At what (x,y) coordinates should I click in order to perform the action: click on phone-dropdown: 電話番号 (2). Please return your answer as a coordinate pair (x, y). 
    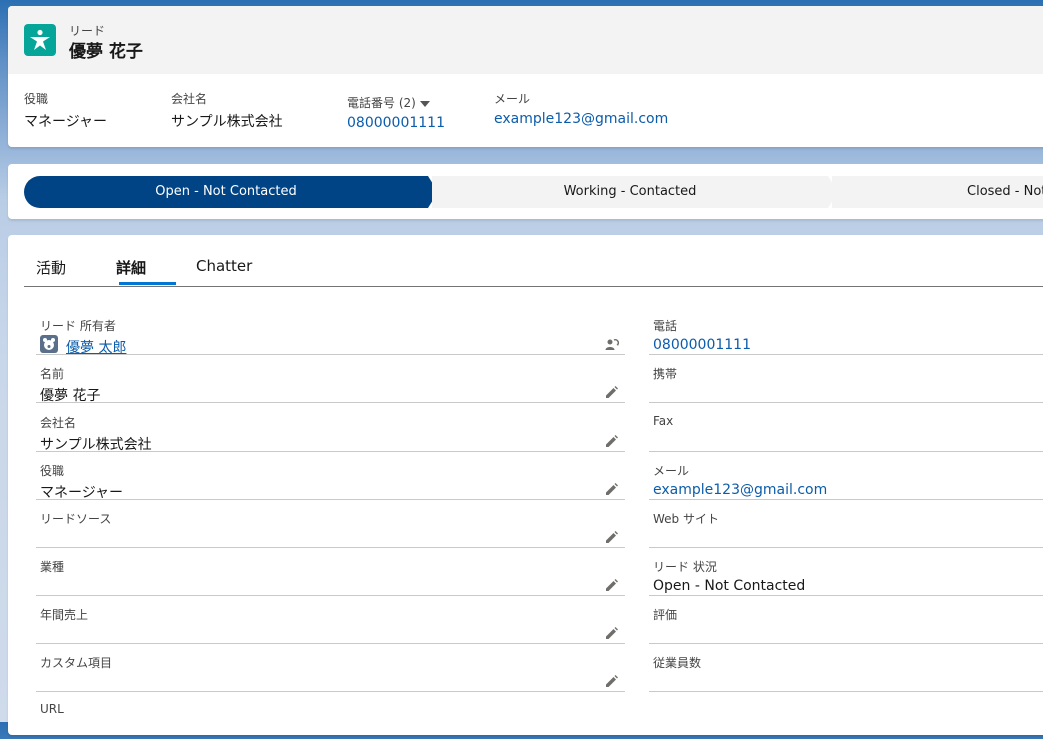
    Looking at the image, I should click on (396, 102).